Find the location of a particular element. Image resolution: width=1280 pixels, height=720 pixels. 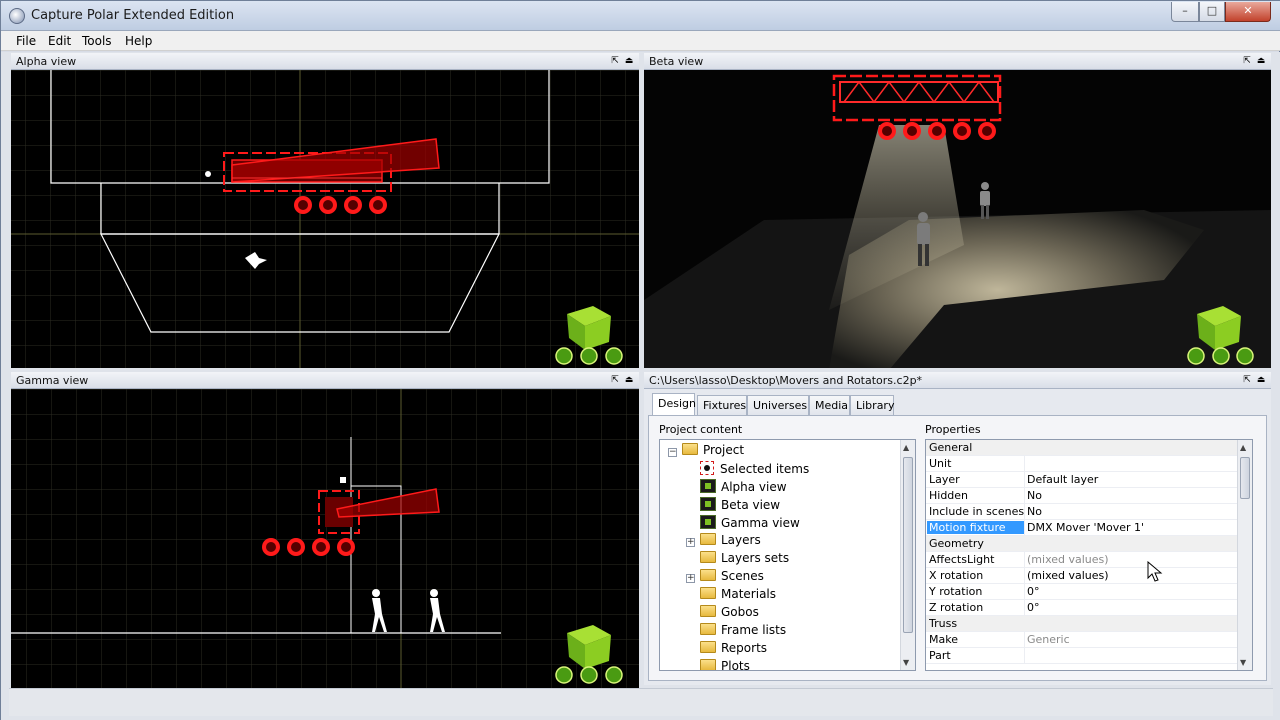

tab-media: Media is located at coordinates (829, 405).